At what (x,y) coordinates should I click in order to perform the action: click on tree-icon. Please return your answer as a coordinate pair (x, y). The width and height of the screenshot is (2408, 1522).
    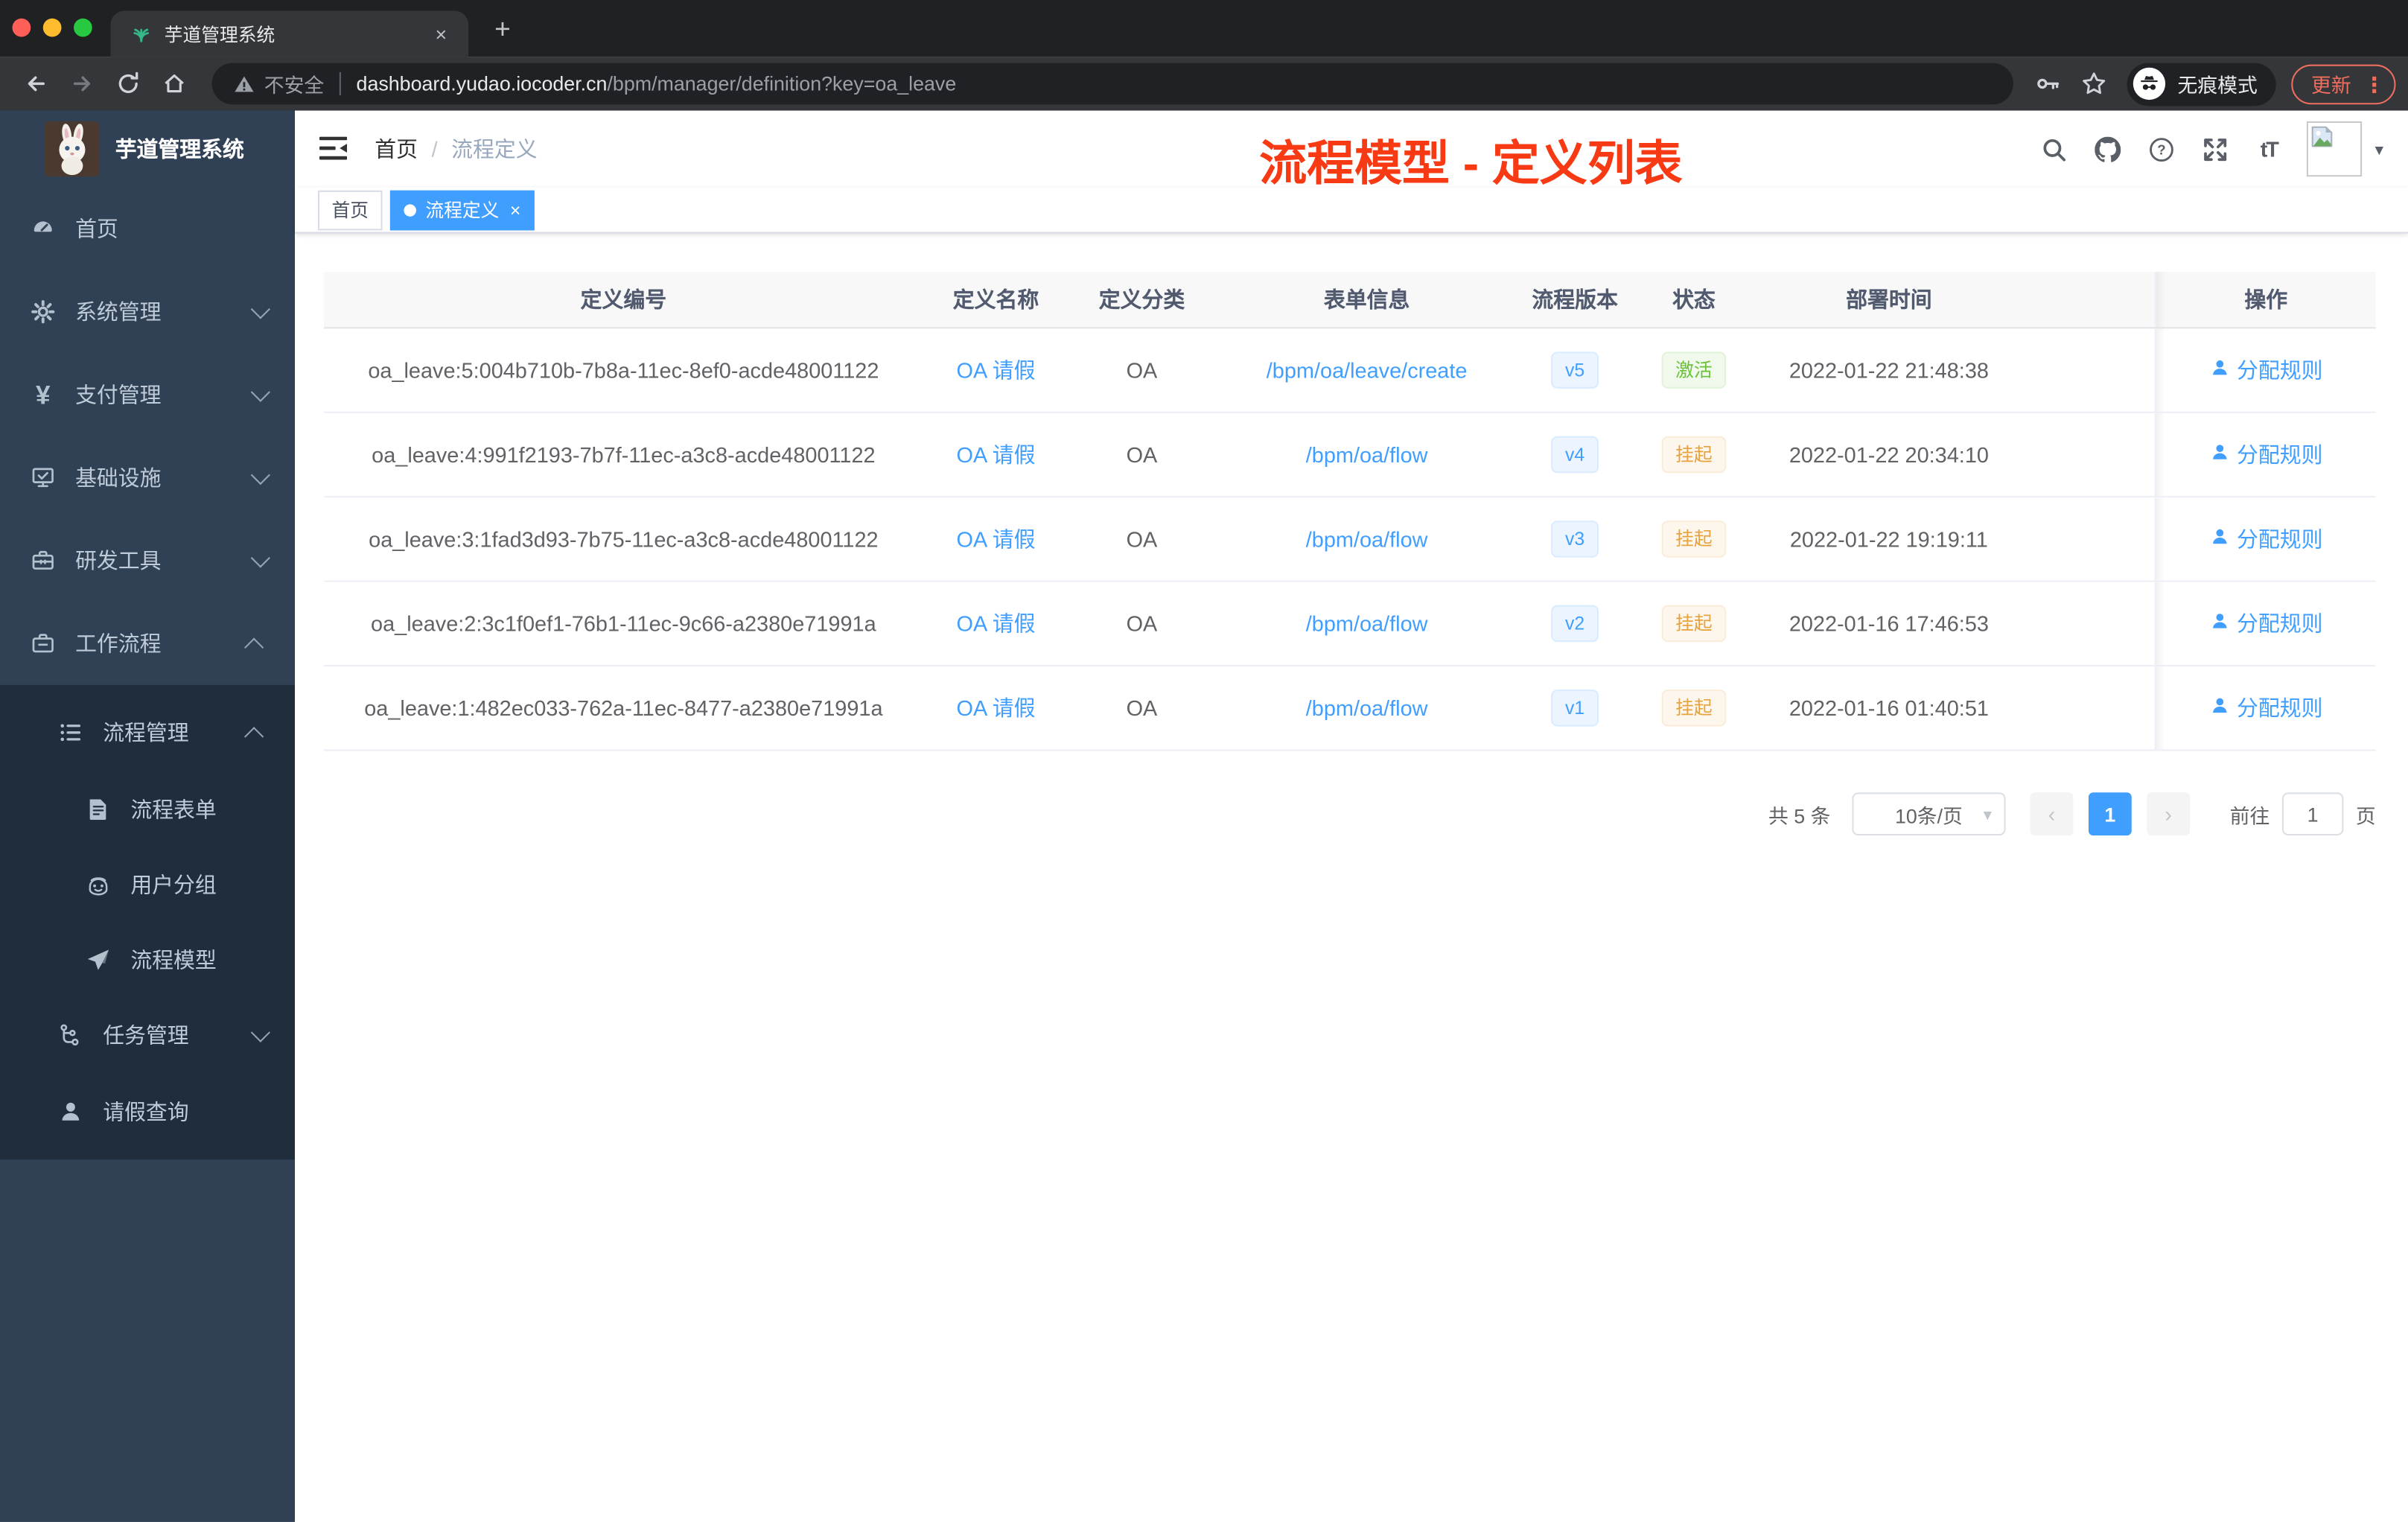
    Looking at the image, I should click on (70, 1035).